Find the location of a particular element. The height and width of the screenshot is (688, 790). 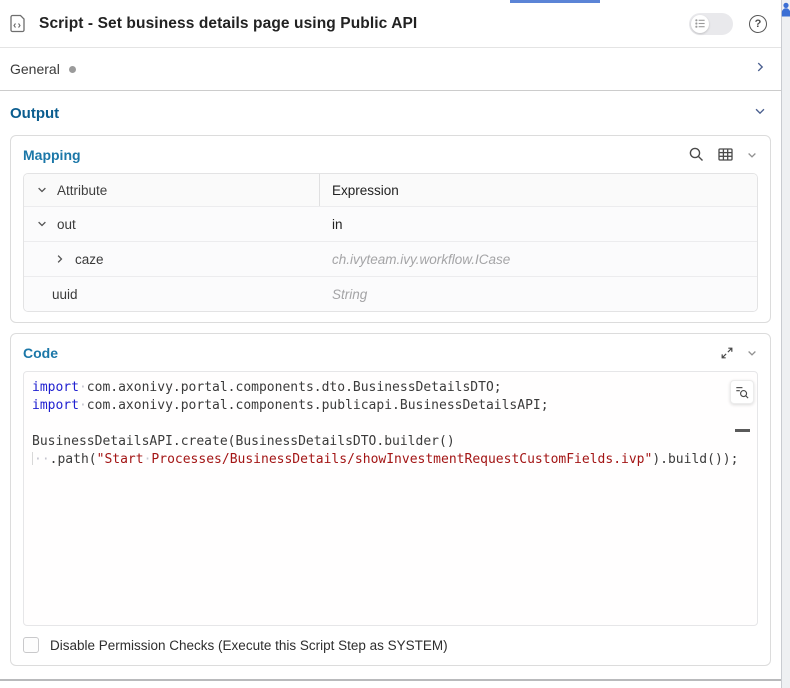

window-tab-accent is located at coordinates (555, 1).